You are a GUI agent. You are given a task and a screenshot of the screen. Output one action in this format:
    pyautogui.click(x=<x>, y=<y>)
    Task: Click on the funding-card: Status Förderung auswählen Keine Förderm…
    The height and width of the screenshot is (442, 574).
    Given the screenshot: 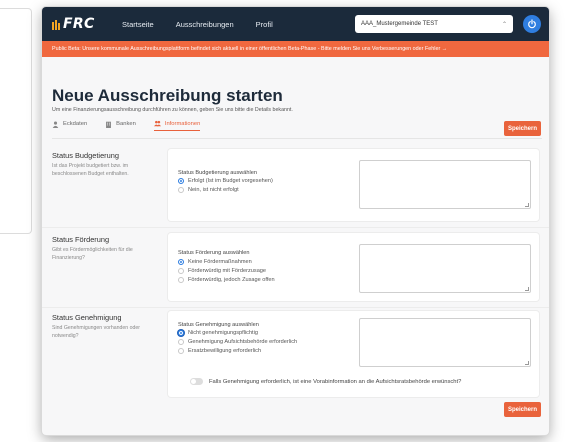 What is the action you would take?
    pyautogui.click(x=353, y=267)
    